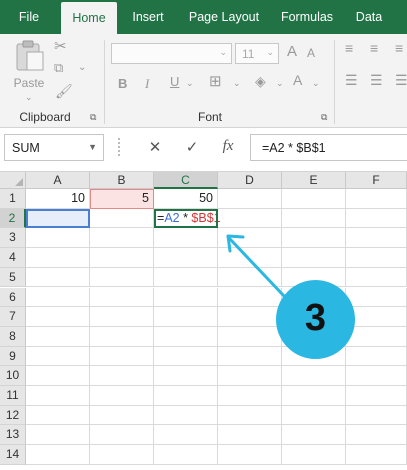 The image size is (407, 470). I want to click on cell-b1: 5, so click(122, 199).